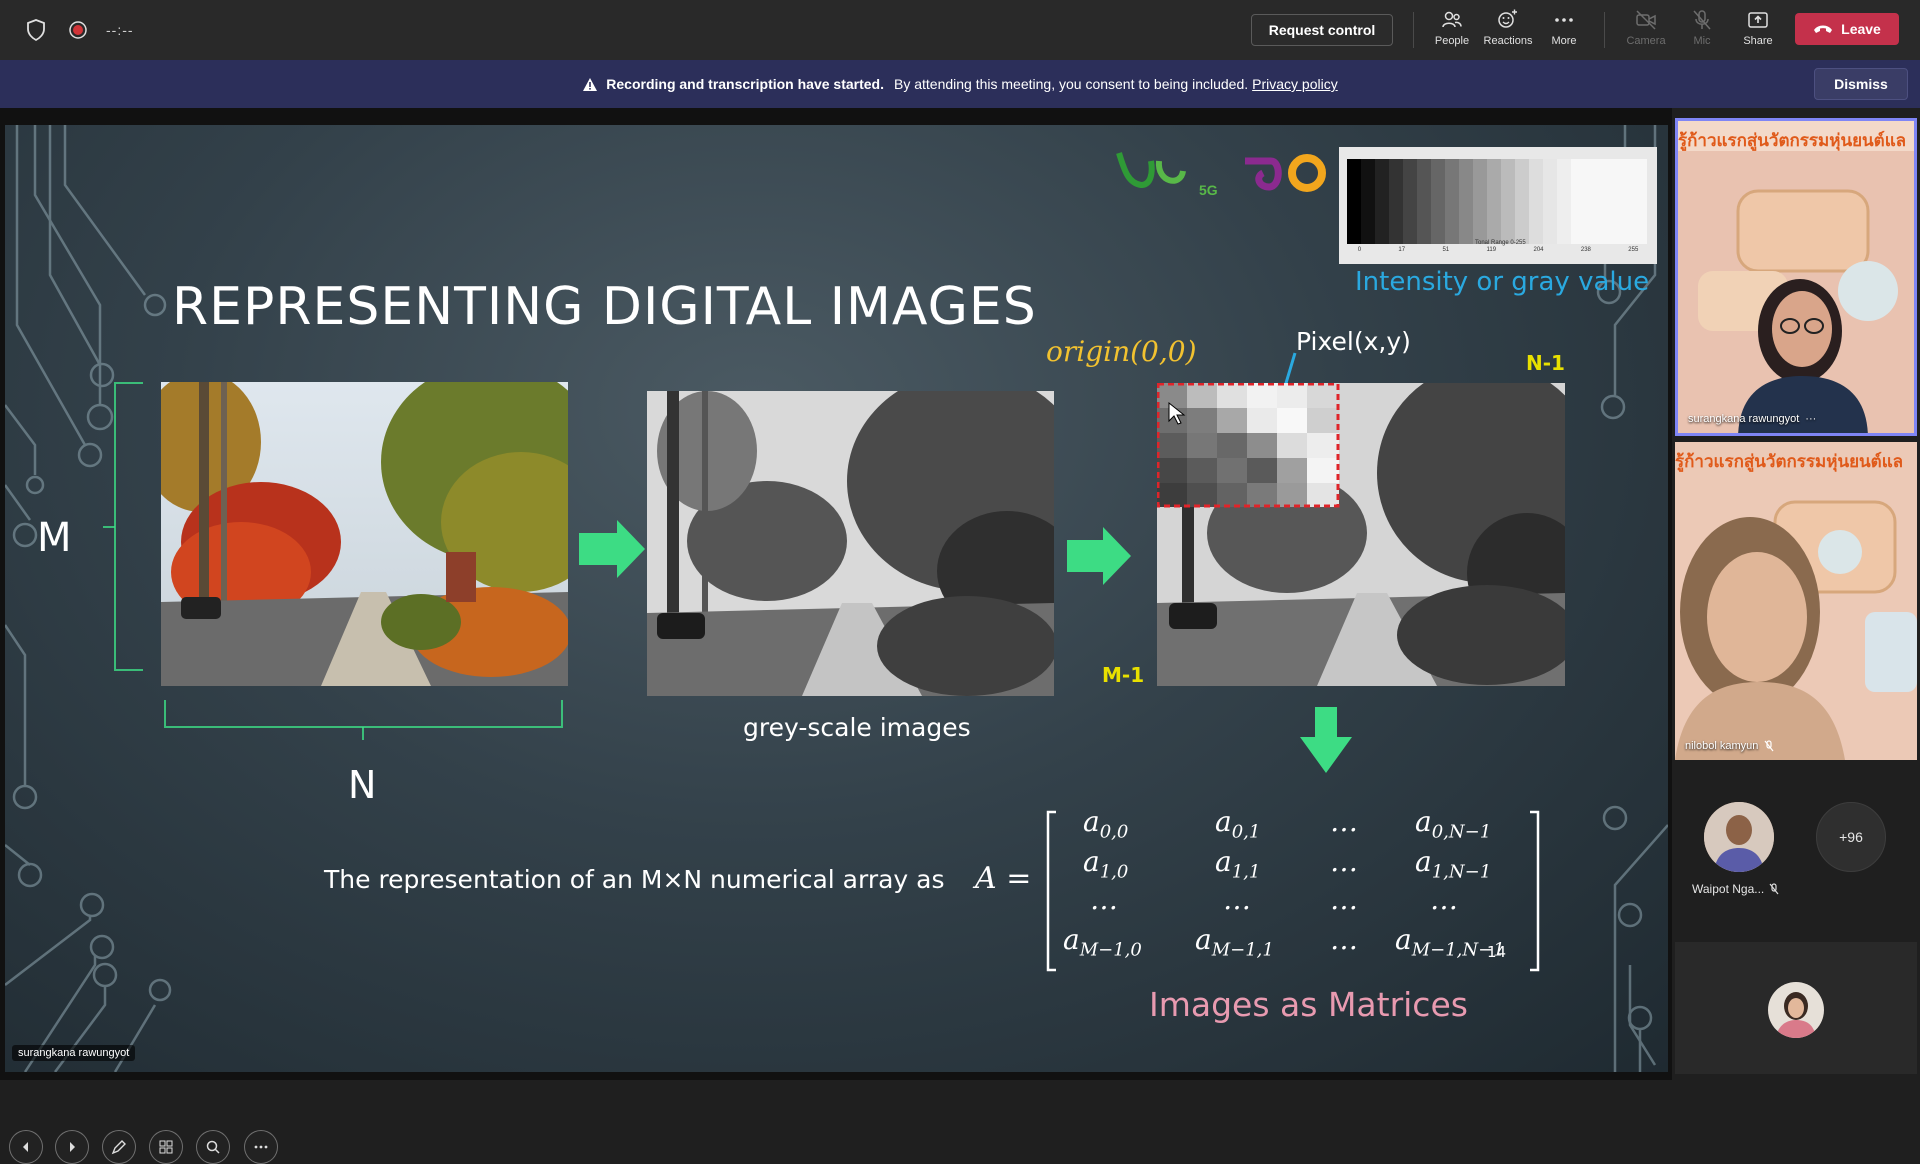 Image resolution: width=1920 pixels, height=1164 pixels. Describe the element at coordinates (36, 30) in the screenshot. I see `shield-icon` at that location.